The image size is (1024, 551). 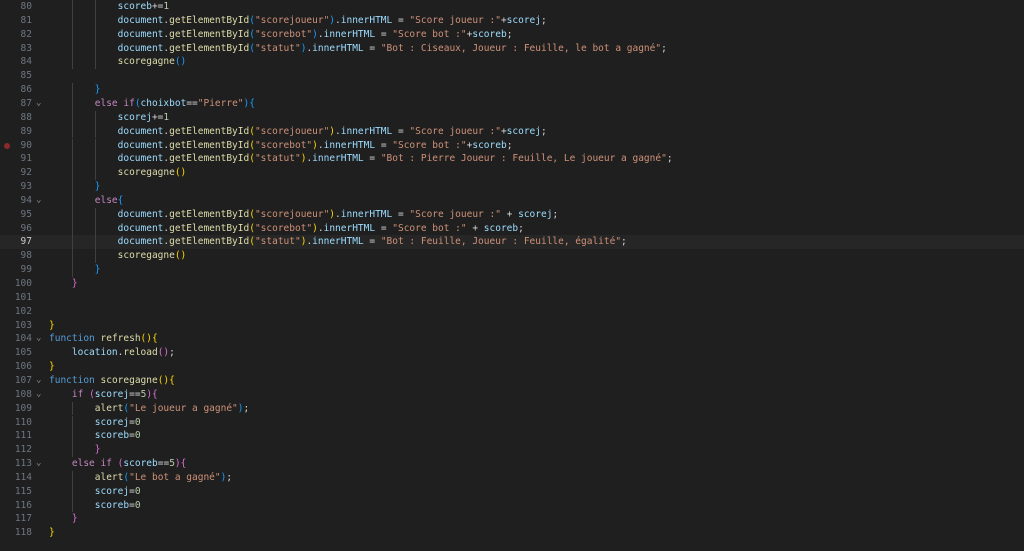 I want to click on code-token: scoreb, so click(x=501, y=228).